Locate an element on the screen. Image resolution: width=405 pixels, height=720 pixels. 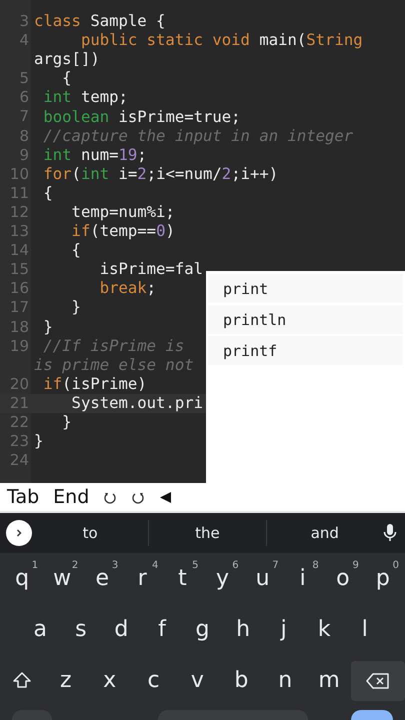
line-number: 17 is located at coordinates (19, 308).